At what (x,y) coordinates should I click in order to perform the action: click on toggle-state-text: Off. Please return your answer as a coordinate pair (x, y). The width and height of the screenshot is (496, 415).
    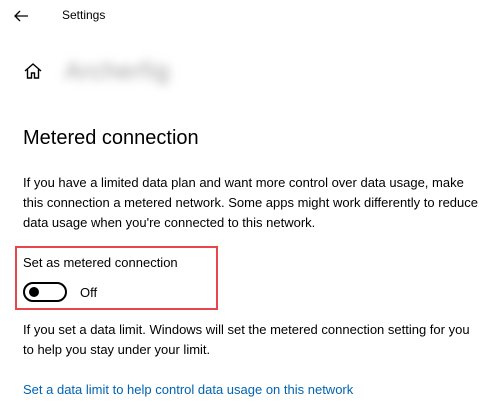
    Looking at the image, I should click on (89, 292).